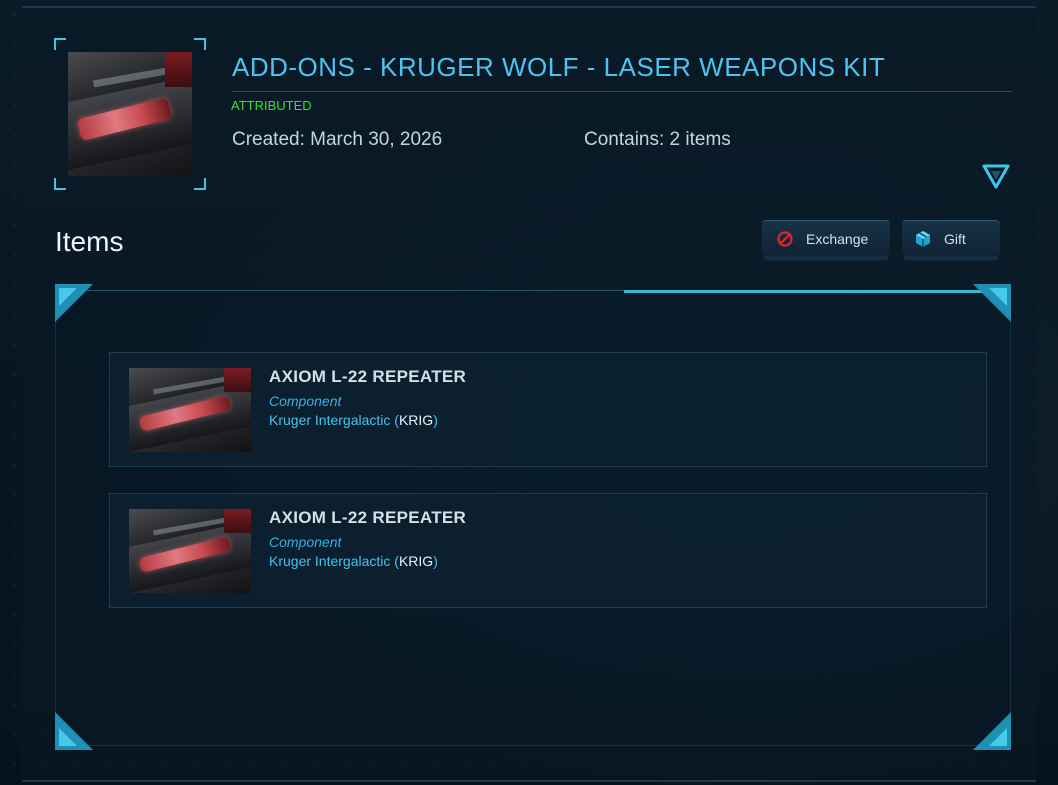 The image size is (1058, 785). I want to click on gift-label: Gift, so click(955, 238).